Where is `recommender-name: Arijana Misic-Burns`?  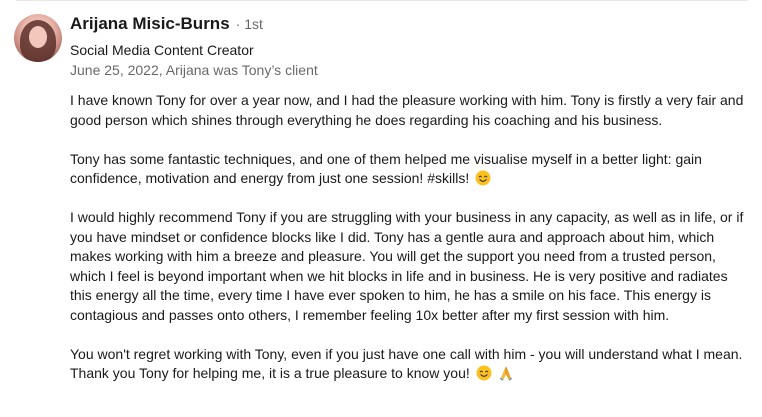 recommender-name: Arijana Misic-Burns is located at coordinates (150, 24).